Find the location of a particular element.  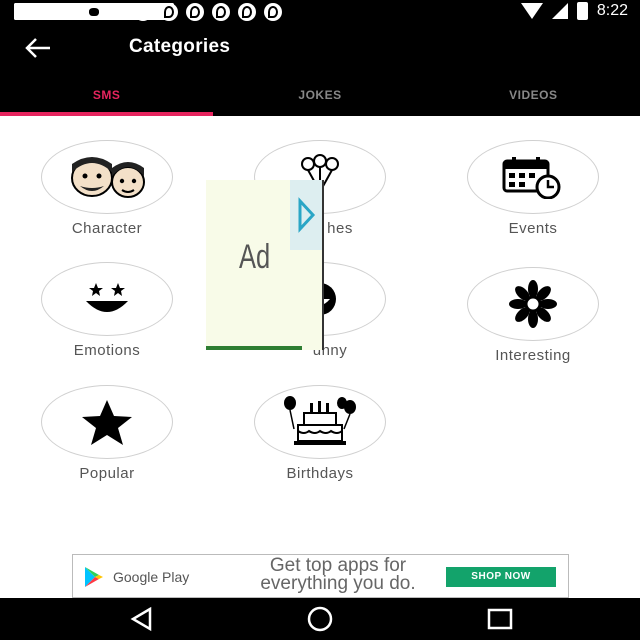

category-label: Emotions is located at coordinates (107, 350).